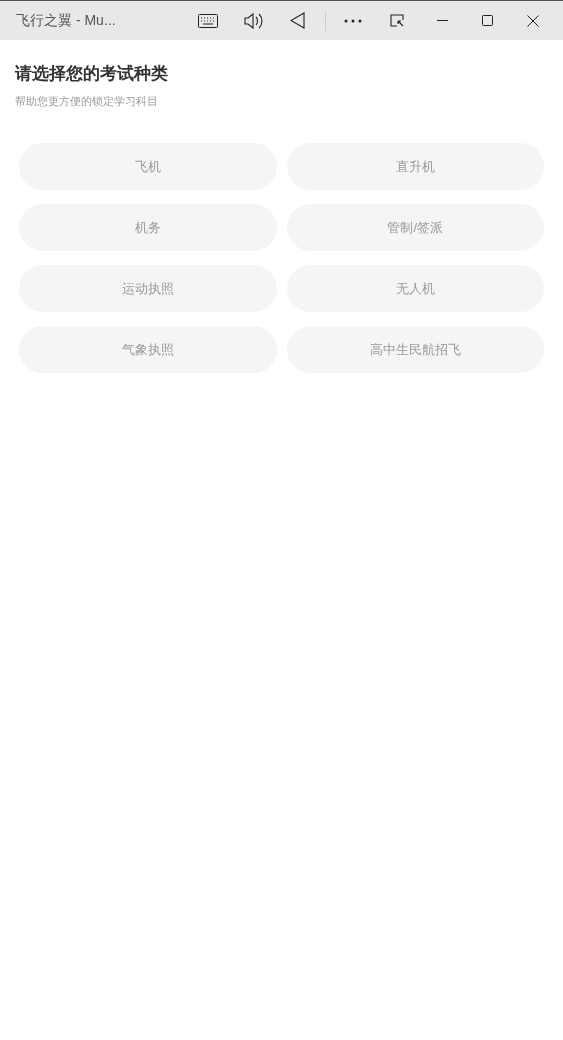  What do you see at coordinates (415, 349) in the screenshot?
I see `exam-type-button: 高中生民航招飞` at bounding box center [415, 349].